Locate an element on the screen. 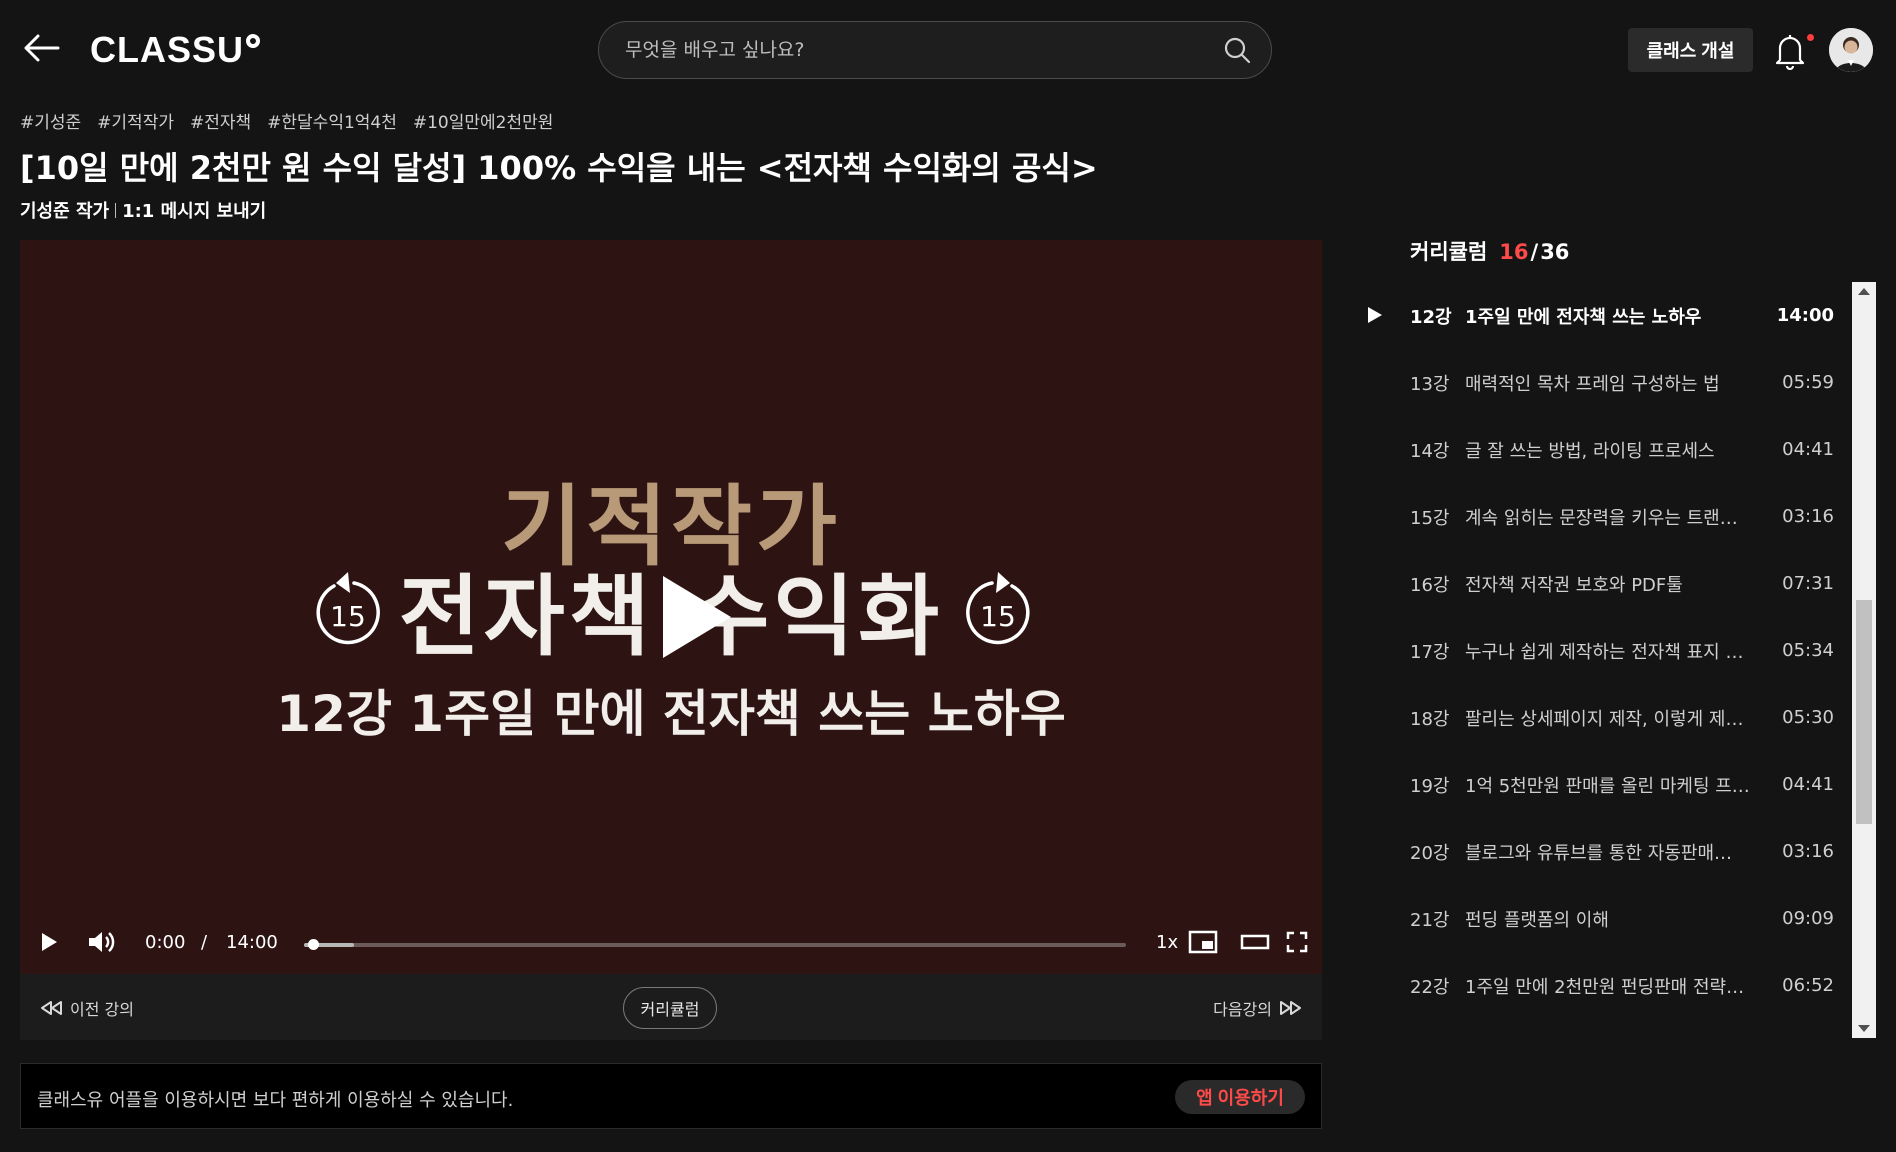  scroll-down-arrow-icon is located at coordinates (1864, 1028).